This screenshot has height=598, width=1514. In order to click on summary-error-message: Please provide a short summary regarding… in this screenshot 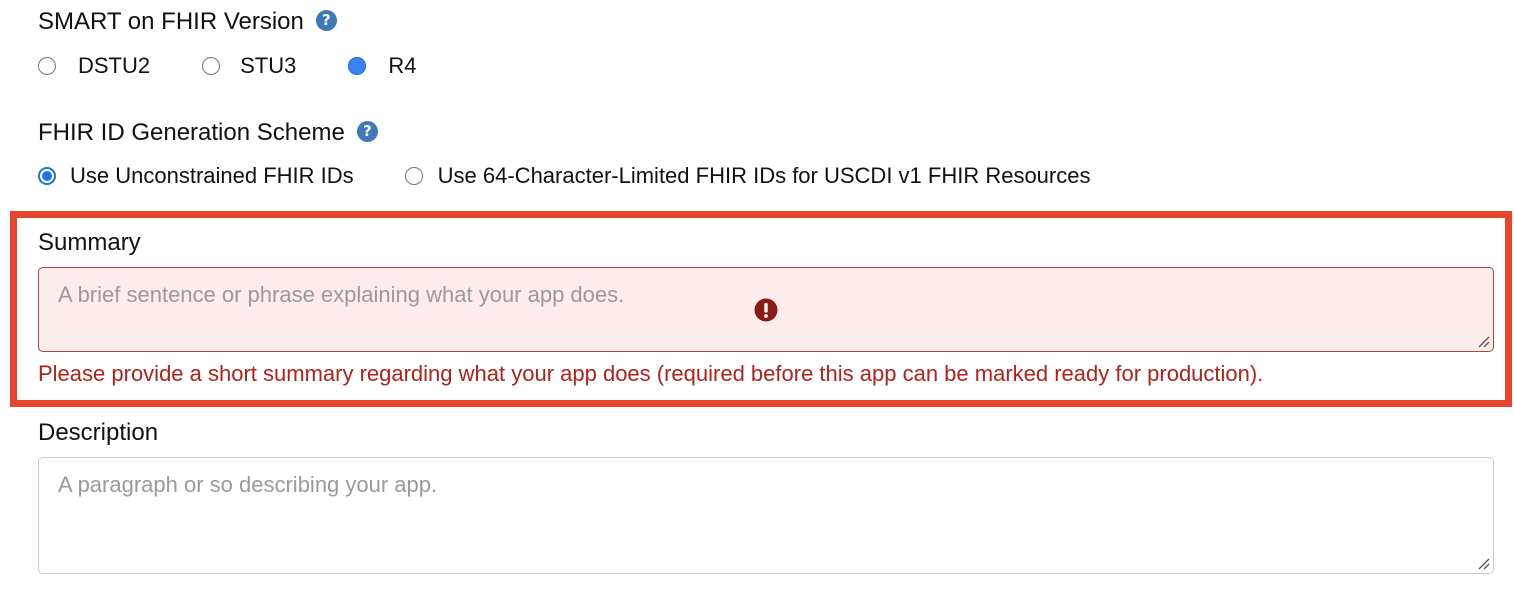, I will do `click(651, 373)`.